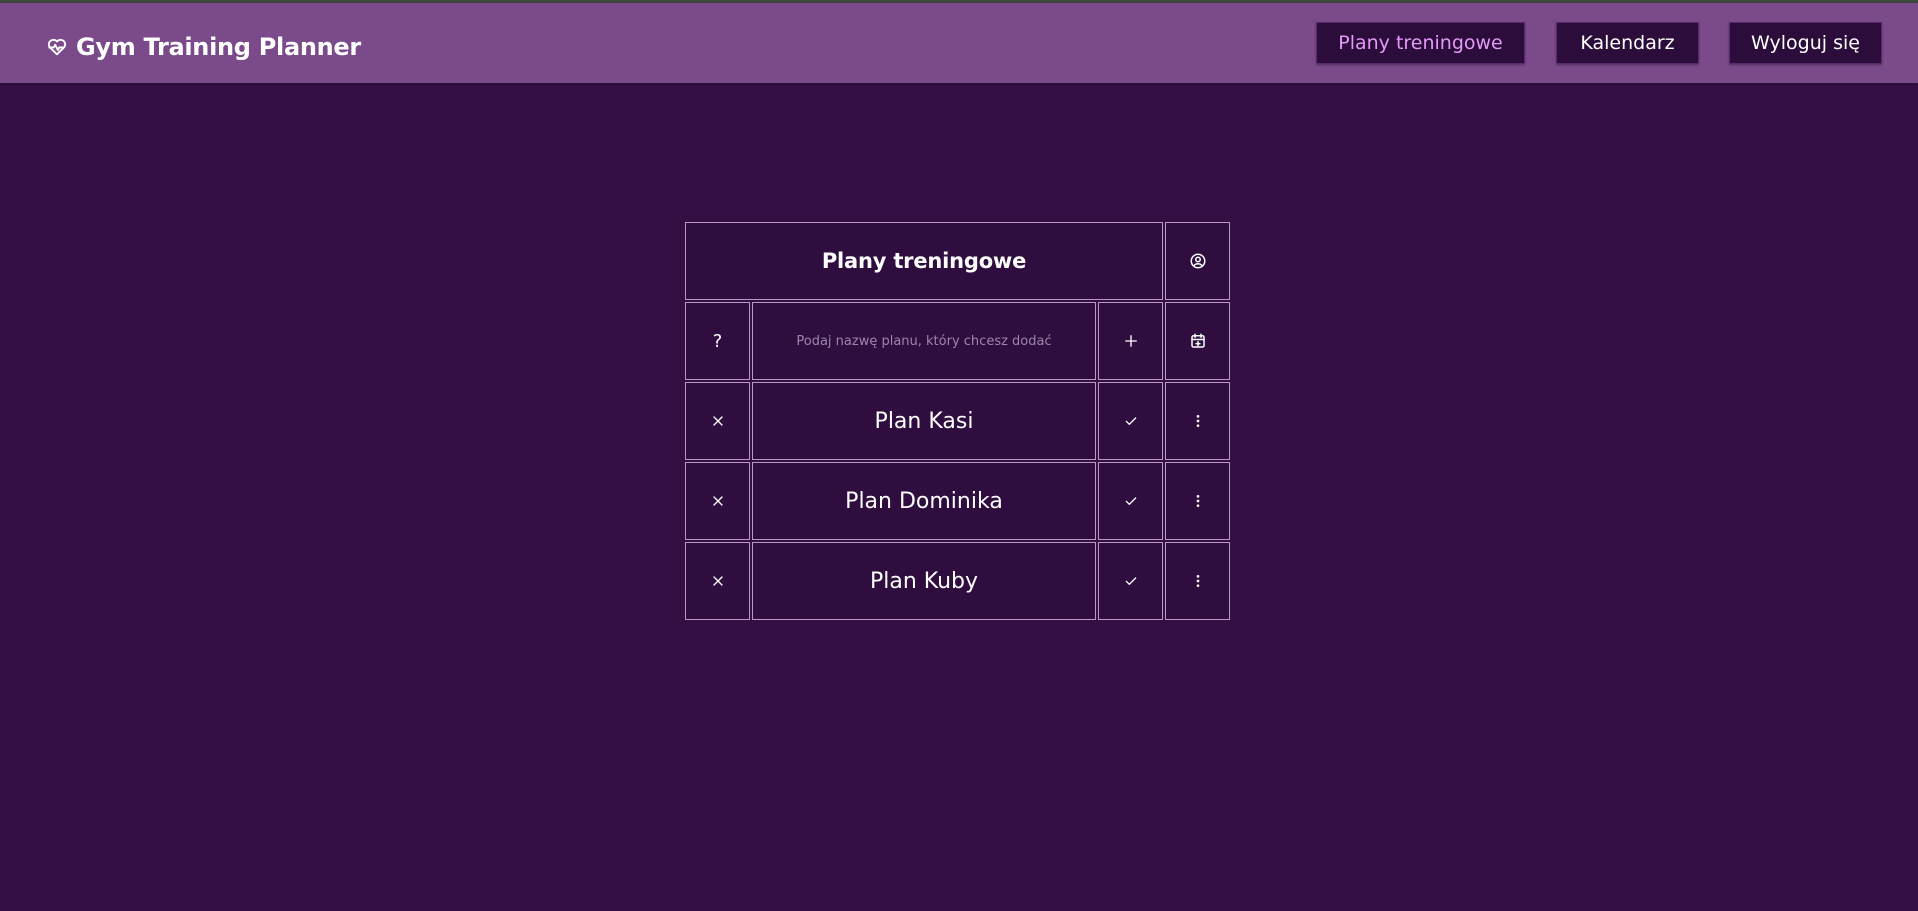 This screenshot has width=1918, height=911. What do you see at coordinates (924, 261) in the screenshot?
I see `panel-title: Plany treningowe` at bounding box center [924, 261].